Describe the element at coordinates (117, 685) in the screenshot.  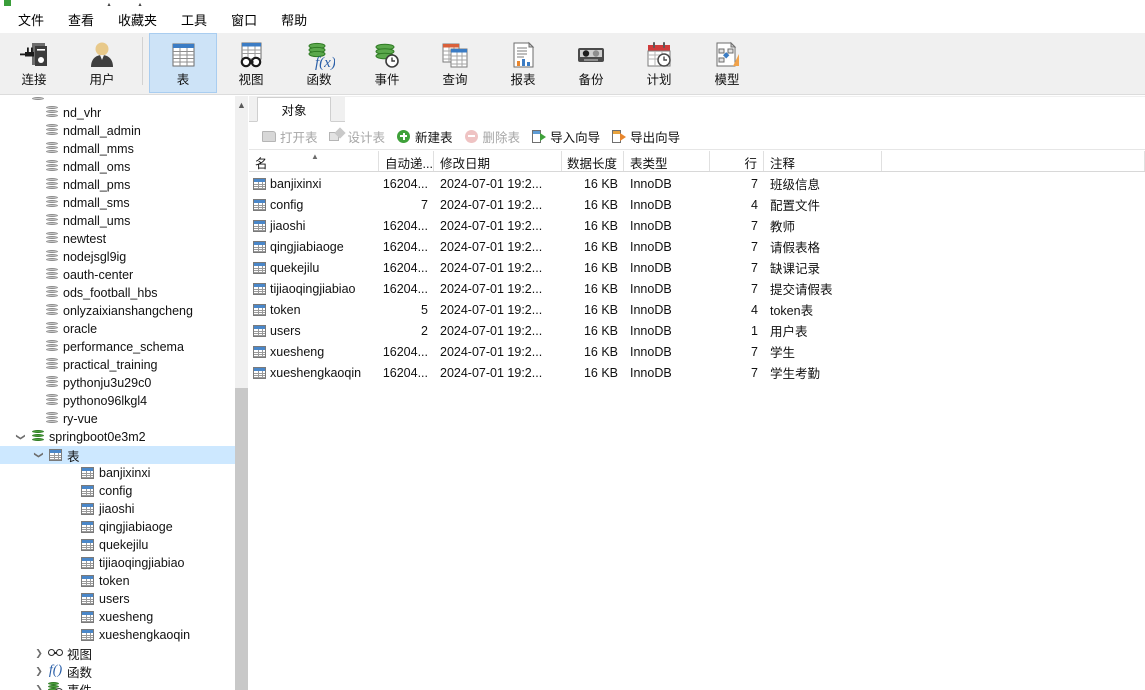
I see `tree-item-event-group: ❯ 事件` at that location.